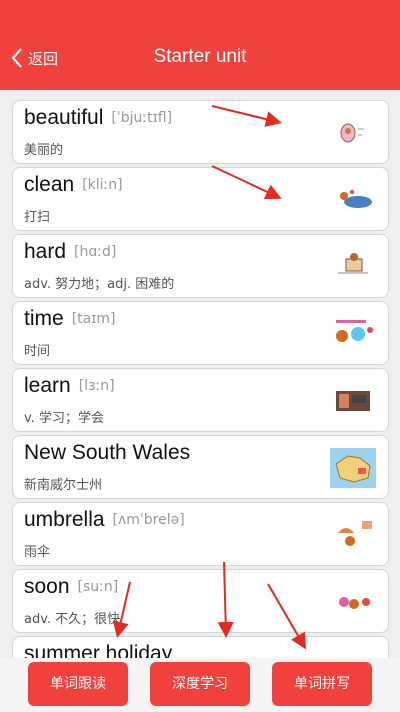 The image size is (400, 712). I want to click on word-text: learn, so click(47, 385).